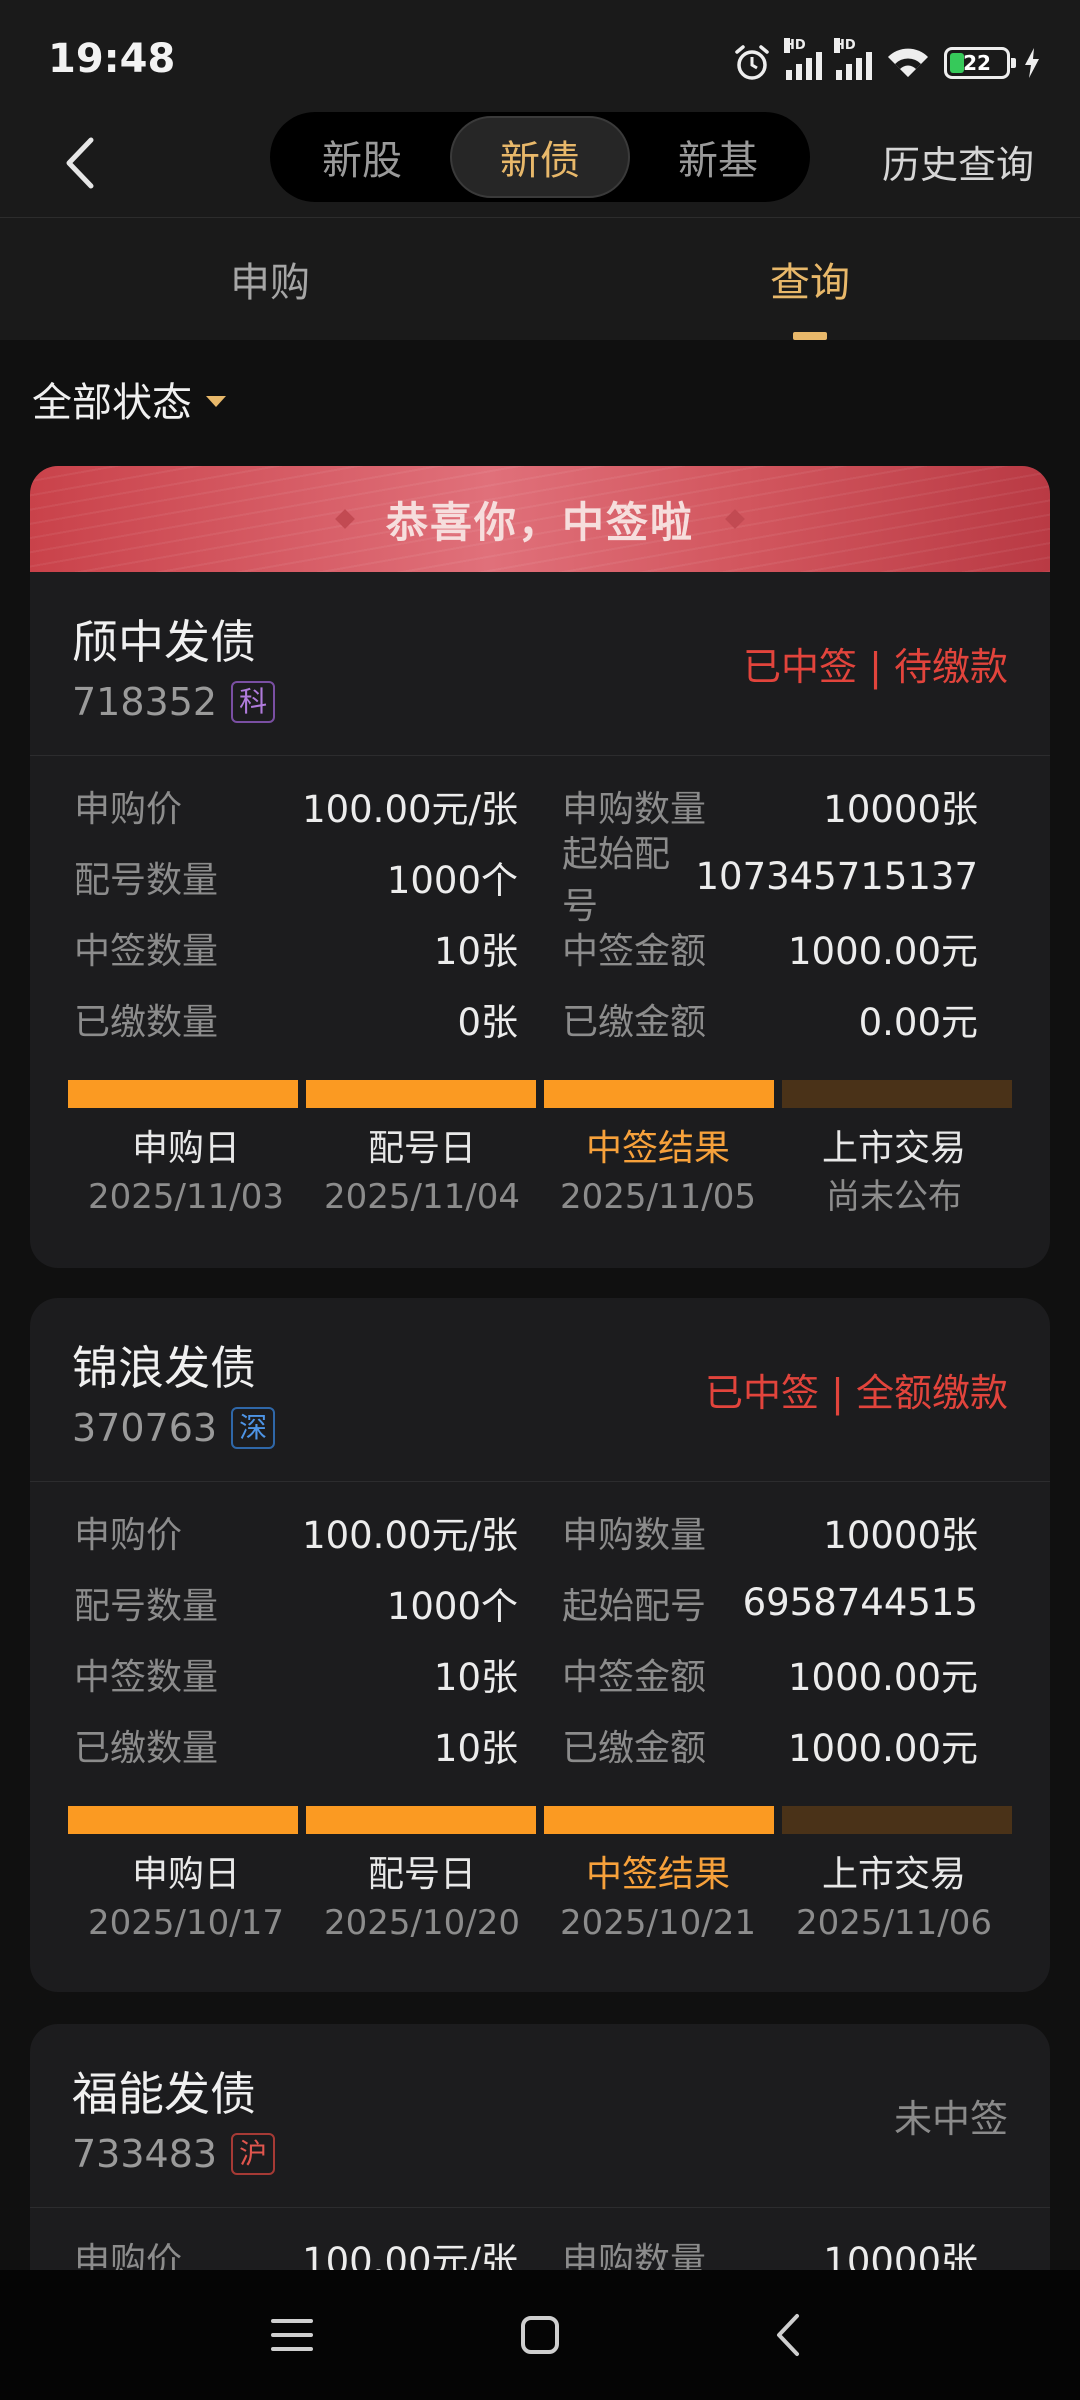 This screenshot has width=1080, height=2400. Describe the element at coordinates (540, 519) in the screenshot. I see `win-banner: 恭喜你，中签啦` at that location.